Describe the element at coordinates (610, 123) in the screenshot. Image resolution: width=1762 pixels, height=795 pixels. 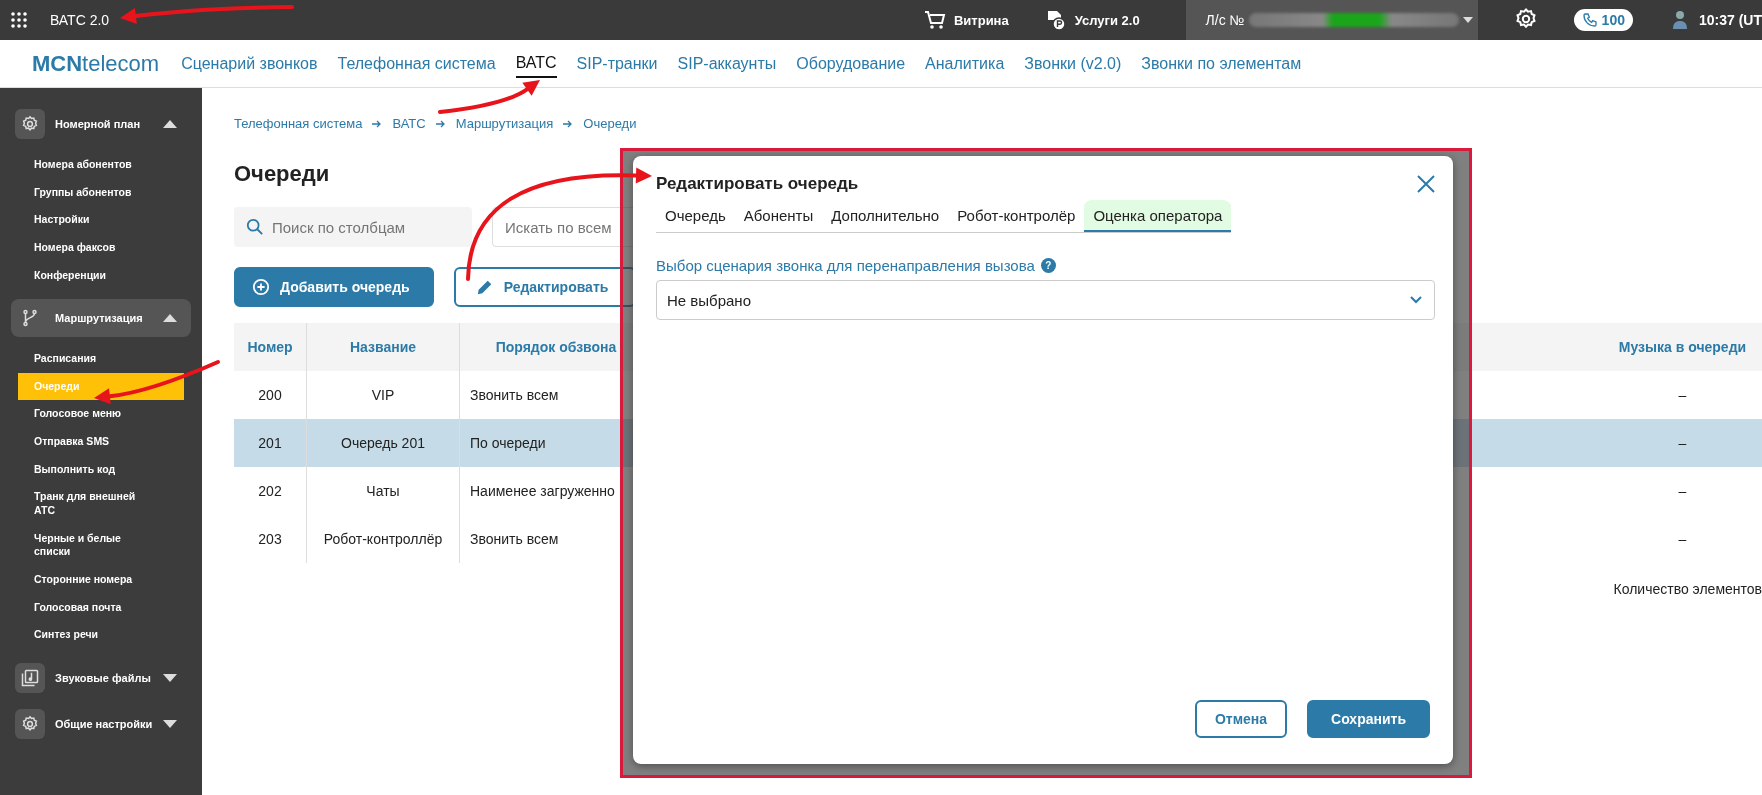
I see `breadcrumb-link: Очереди` at that location.